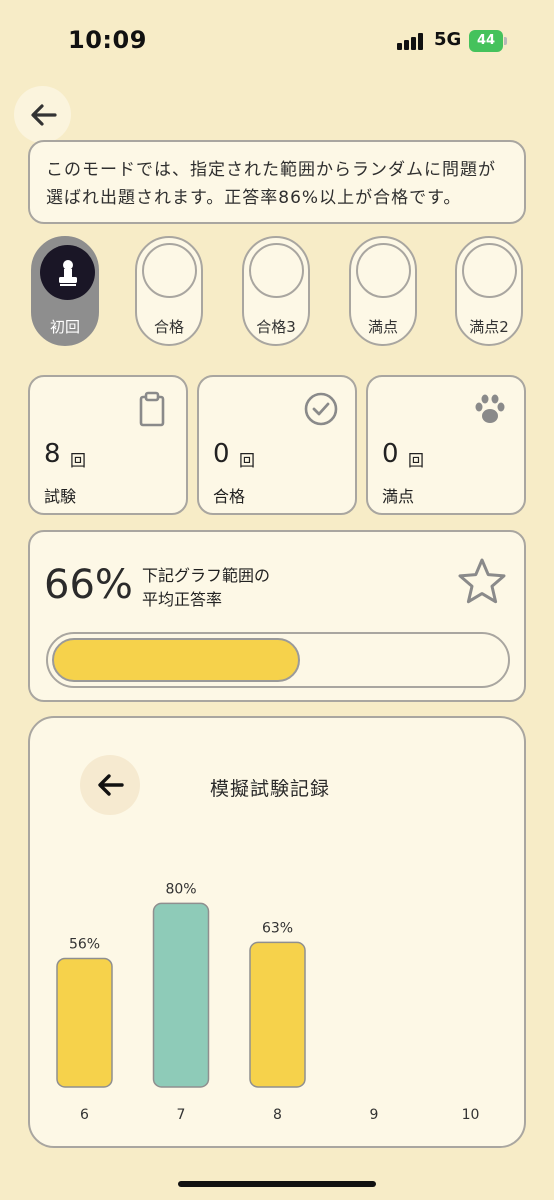 This screenshot has width=554, height=1200. What do you see at coordinates (60, 496) in the screenshot?
I see `stat-name: 試験` at bounding box center [60, 496].